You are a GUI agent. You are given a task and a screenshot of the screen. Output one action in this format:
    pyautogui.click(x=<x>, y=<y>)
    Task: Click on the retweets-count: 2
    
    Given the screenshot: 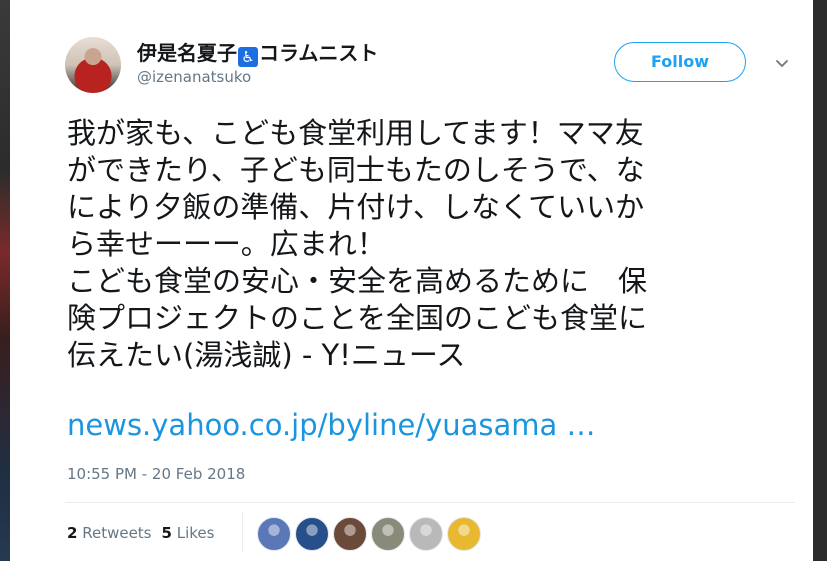 What is the action you would take?
    pyautogui.click(x=72, y=533)
    